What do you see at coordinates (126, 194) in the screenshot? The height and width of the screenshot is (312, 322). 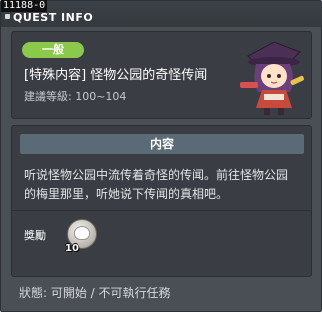 I see `description-line: 的梅里那里，听她说下传闻的真相吧。` at bounding box center [126, 194].